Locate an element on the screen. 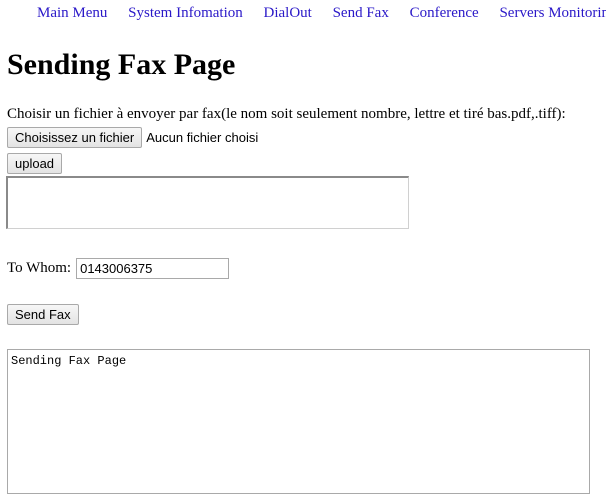  upload-button: upload is located at coordinates (35, 163).